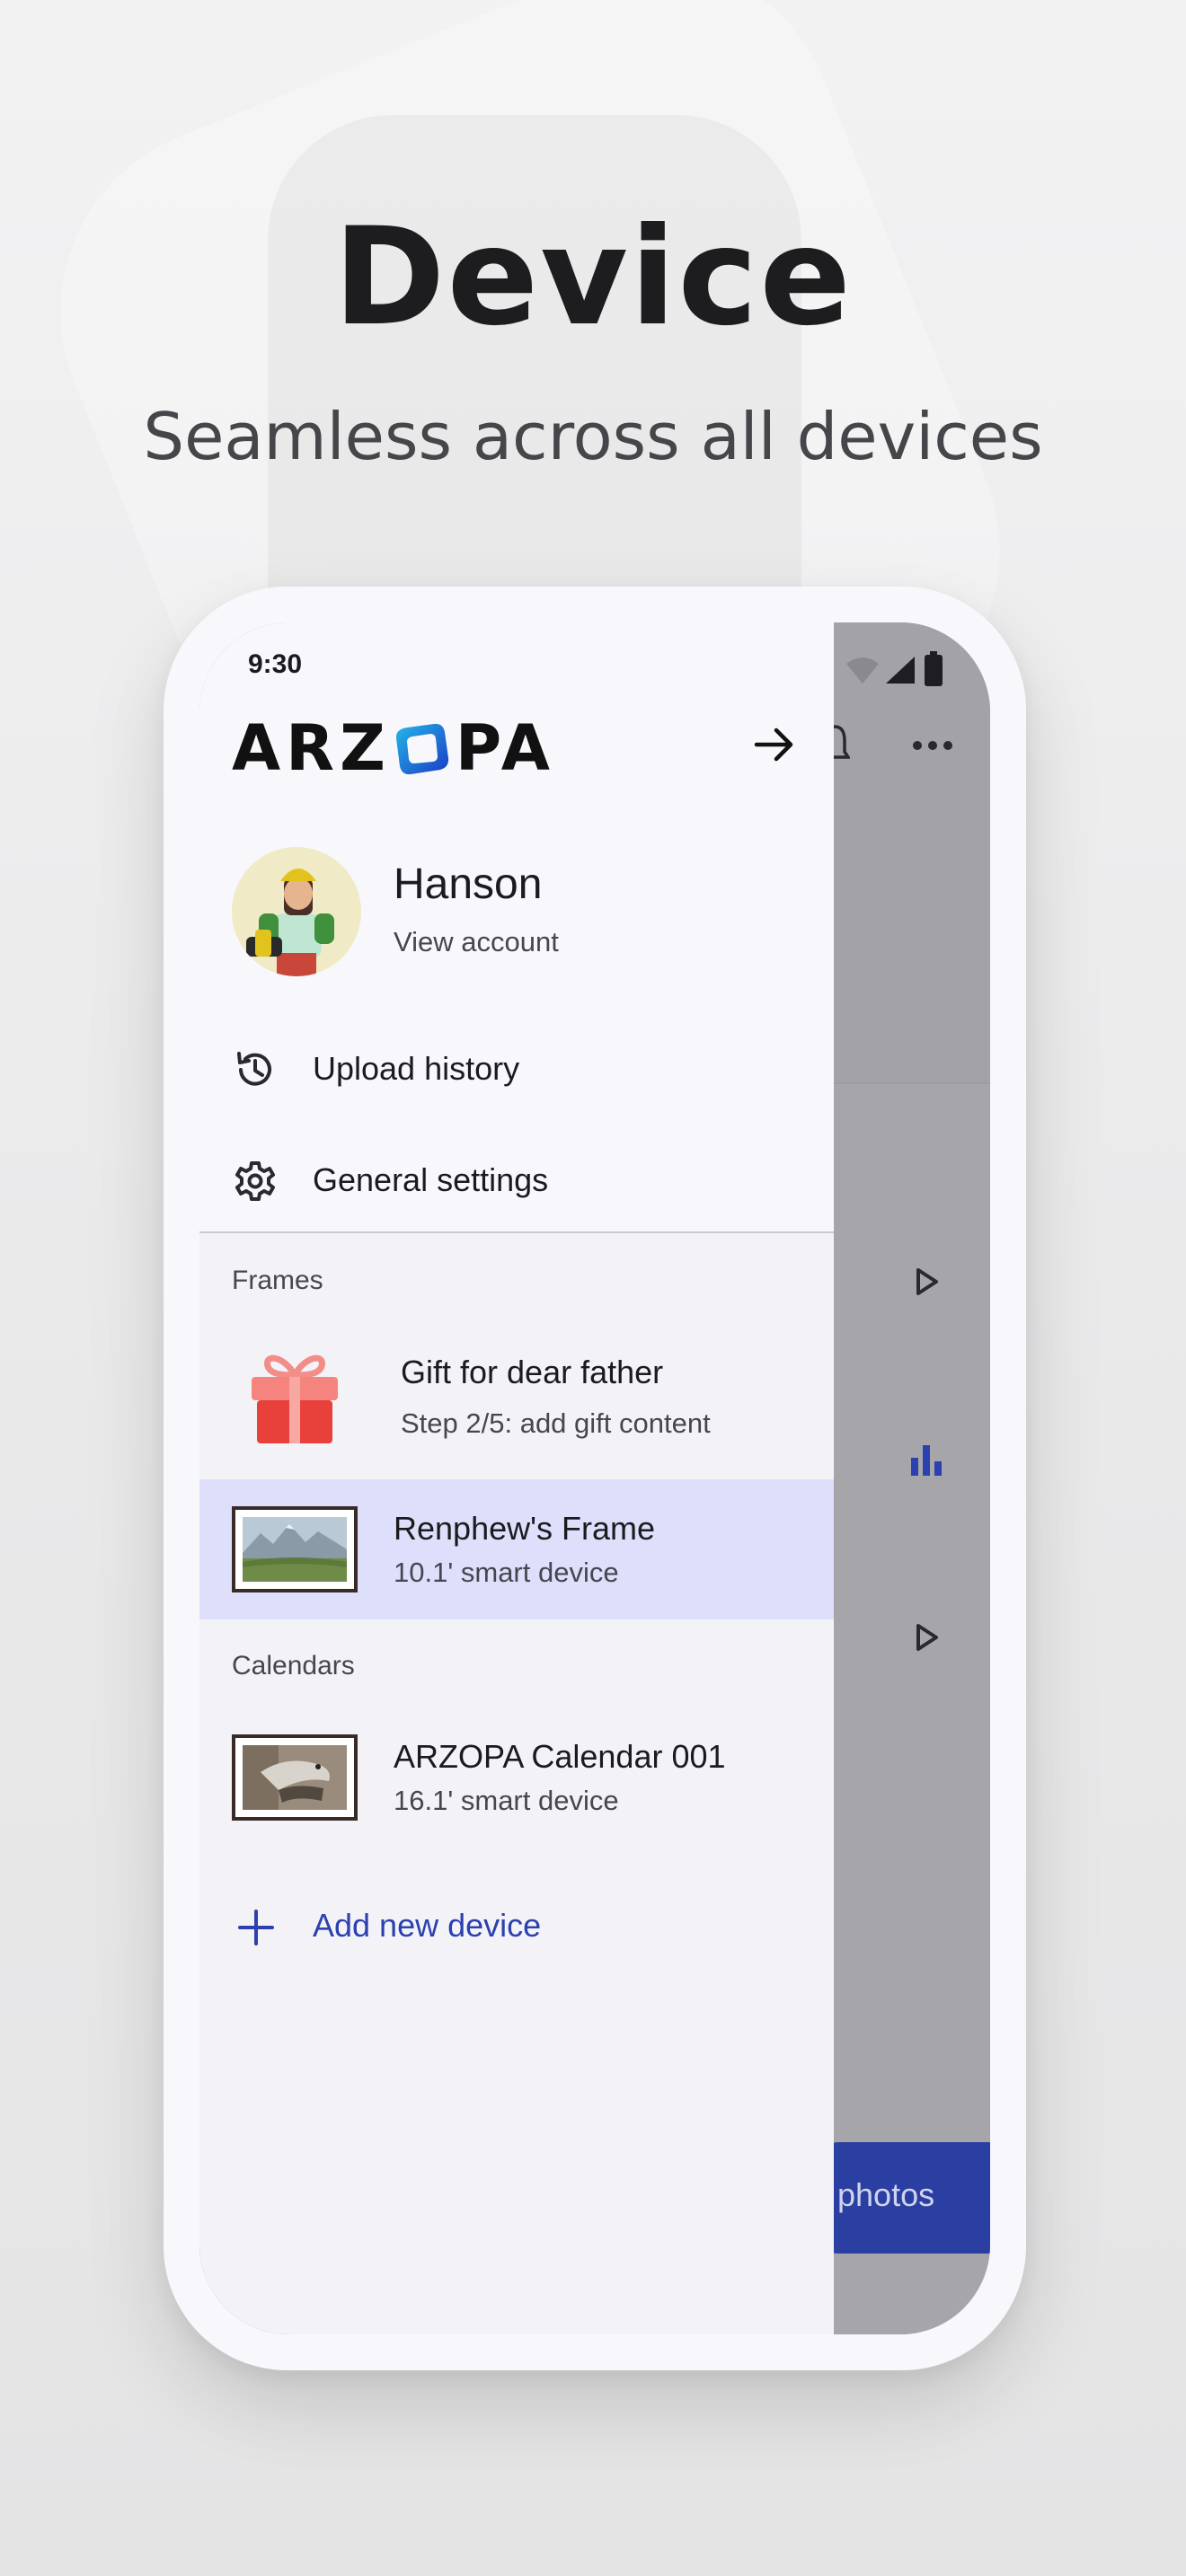 This screenshot has height=2576, width=1186. Describe the element at coordinates (593, 436) in the screenshot. I see `page-subheadline: Seamless across all devices` at that location.